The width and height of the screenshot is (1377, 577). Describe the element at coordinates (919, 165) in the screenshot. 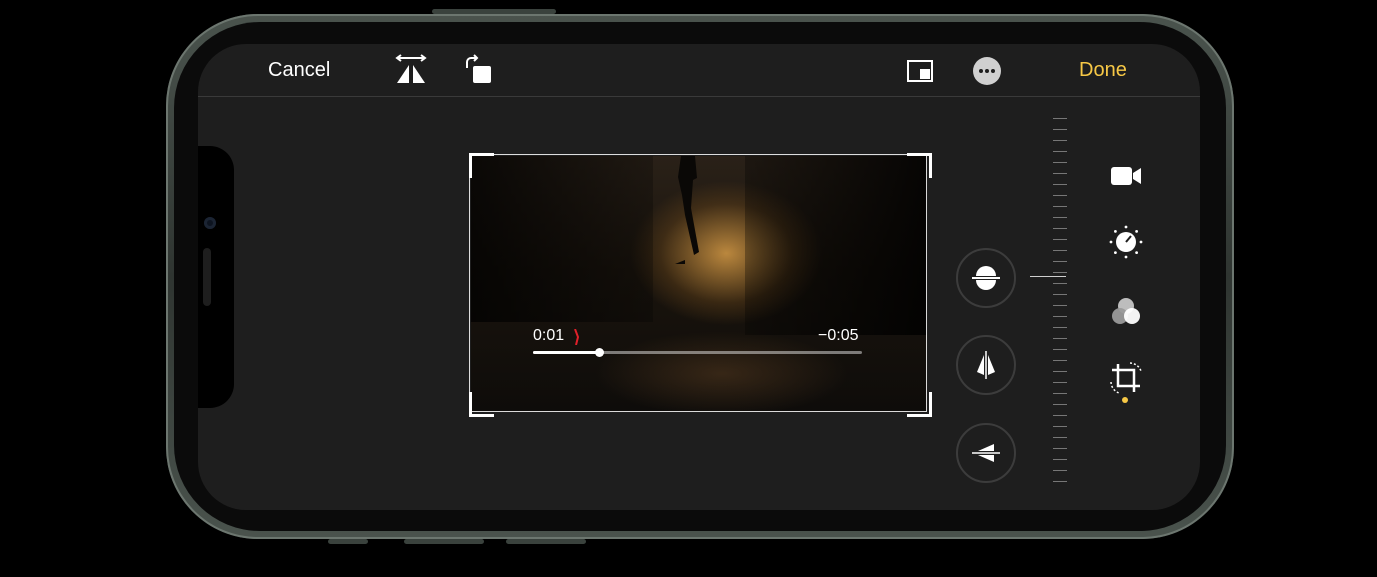

I see `crop-handle-top-right` at that location.